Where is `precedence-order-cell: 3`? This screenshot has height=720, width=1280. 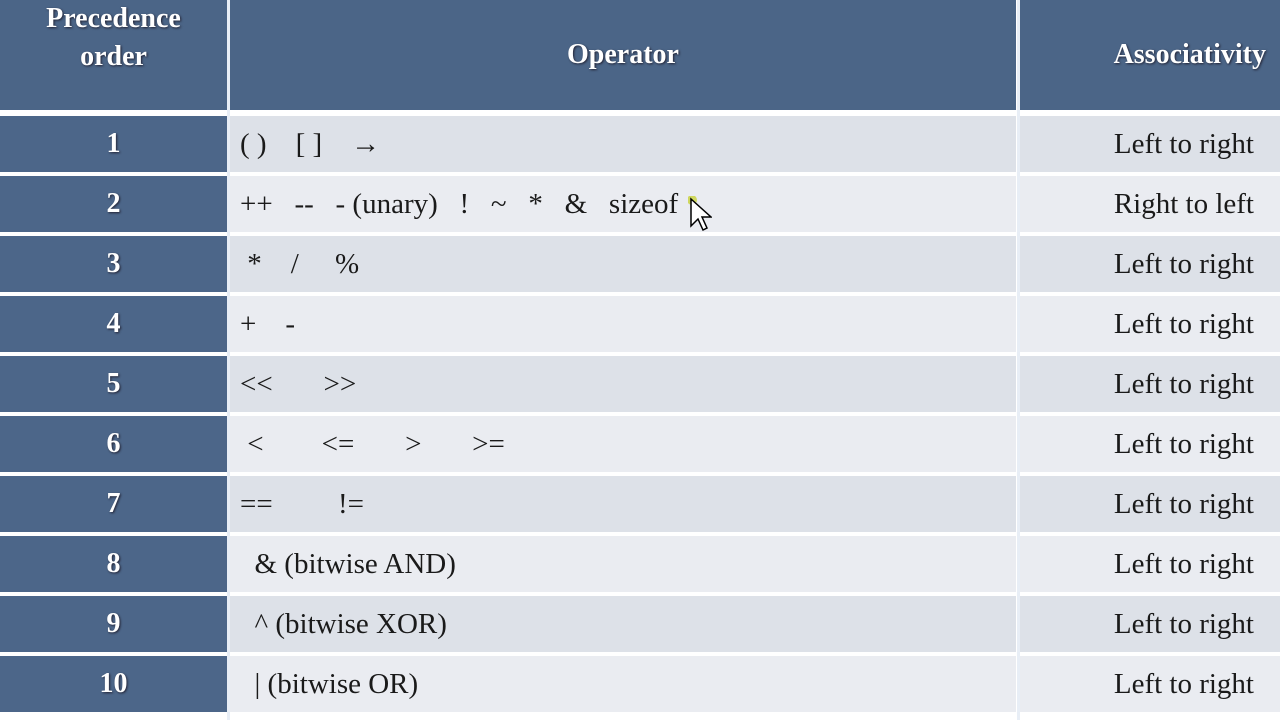
precedence-order-cell: 3 is located at coordinates (113, 264).